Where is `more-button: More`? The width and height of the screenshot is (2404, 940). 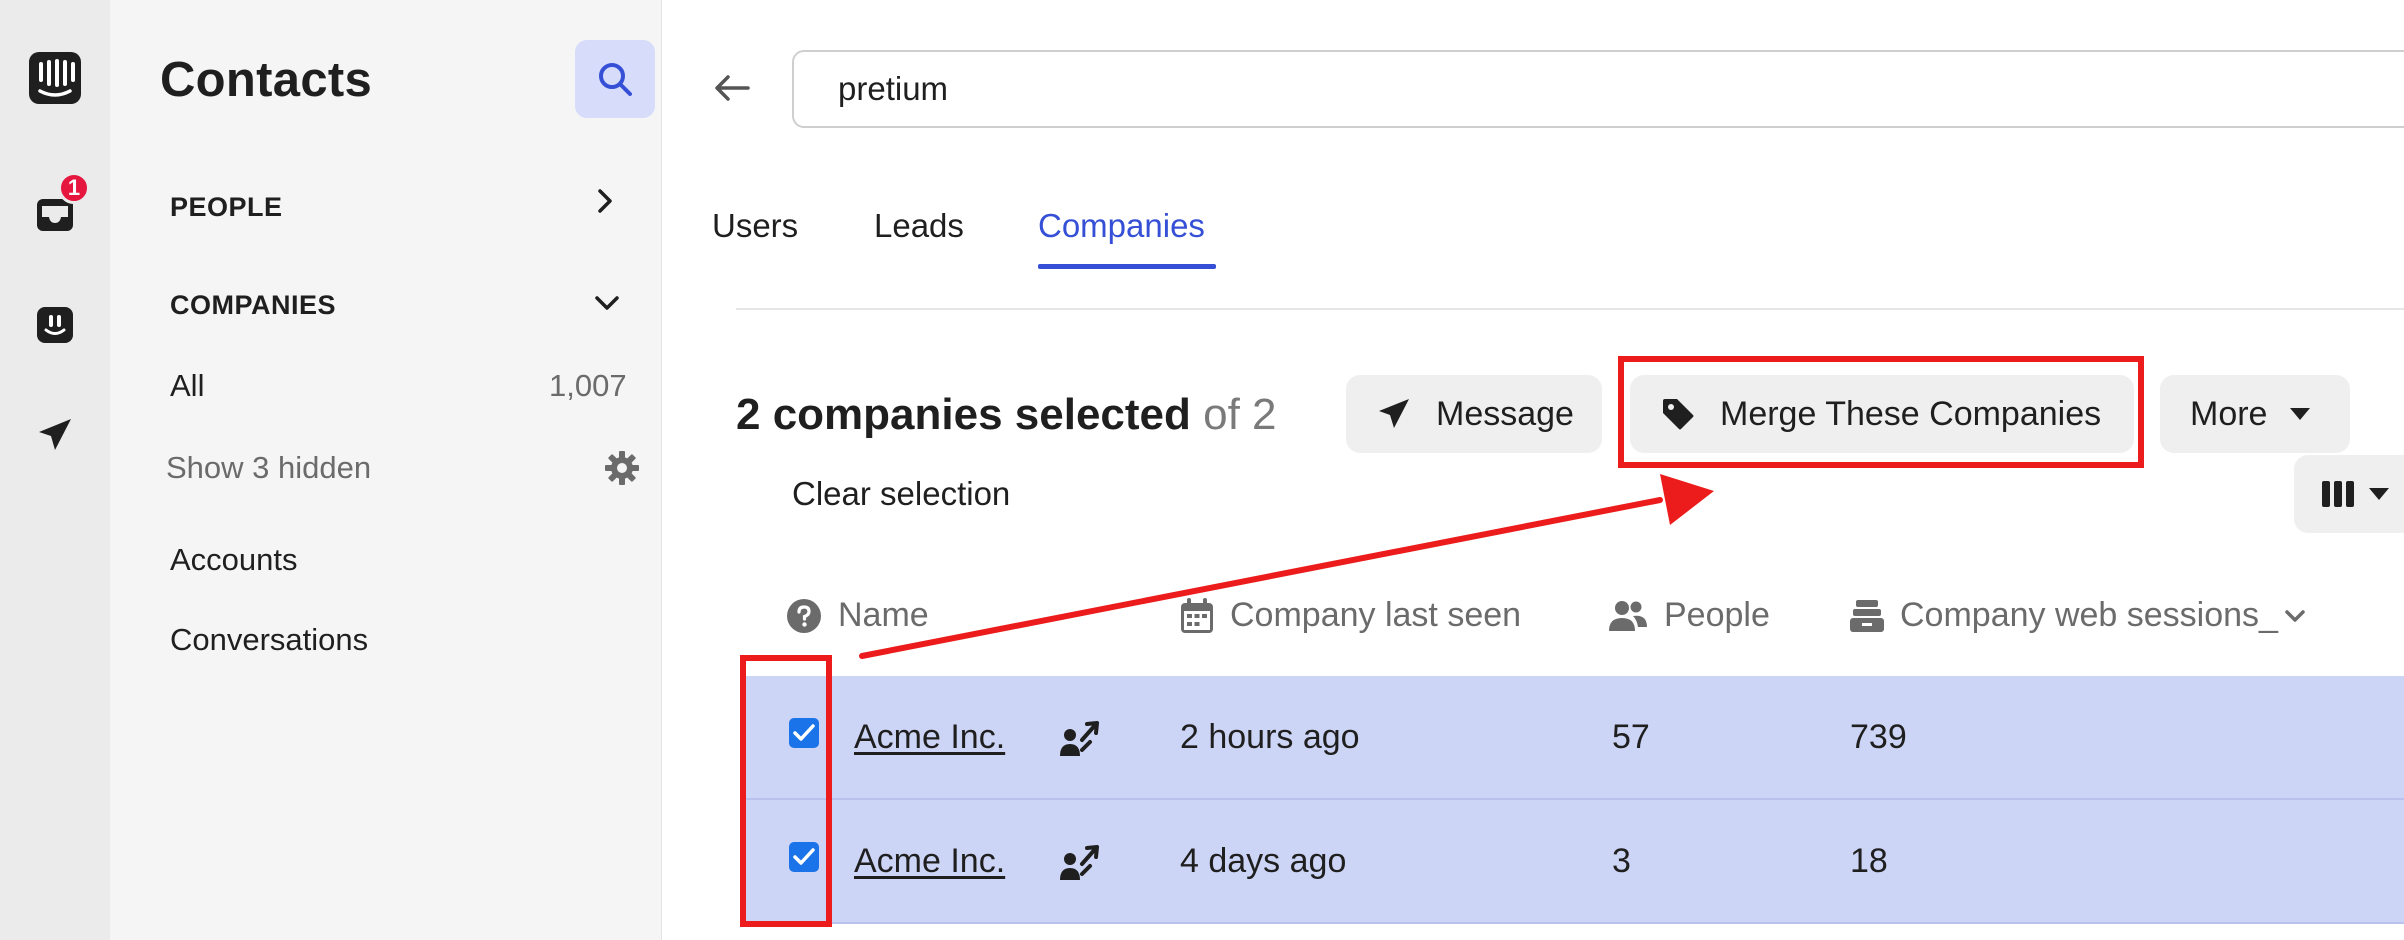 more-button: More is located at coordinates (2255, 414).